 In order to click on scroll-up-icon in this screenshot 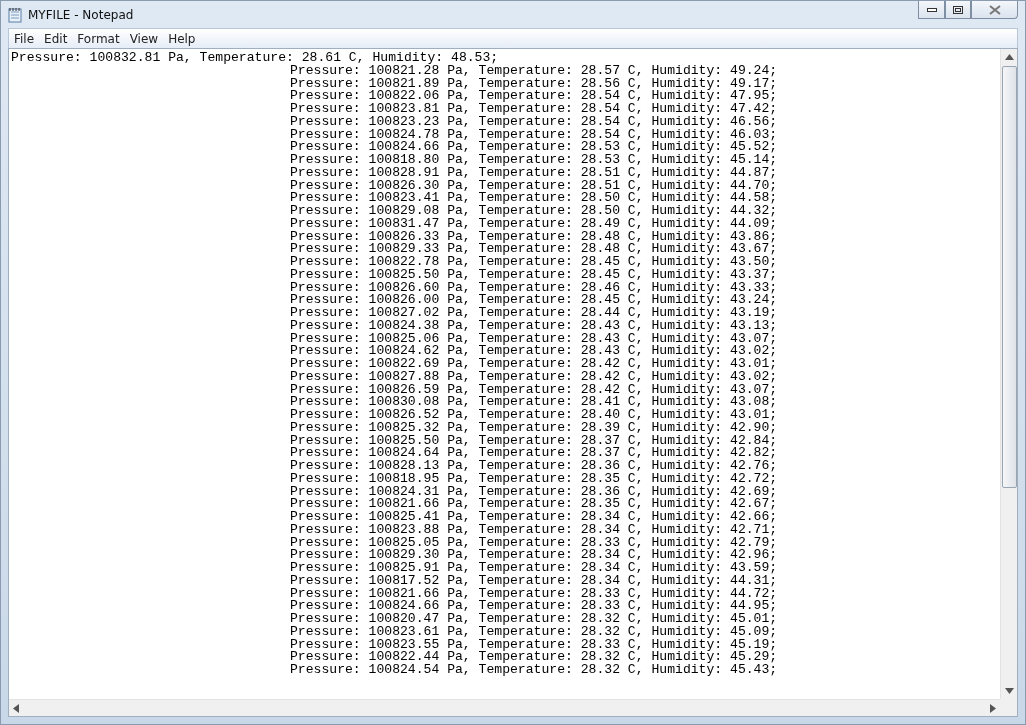, I will do `click(1009, 57)`.